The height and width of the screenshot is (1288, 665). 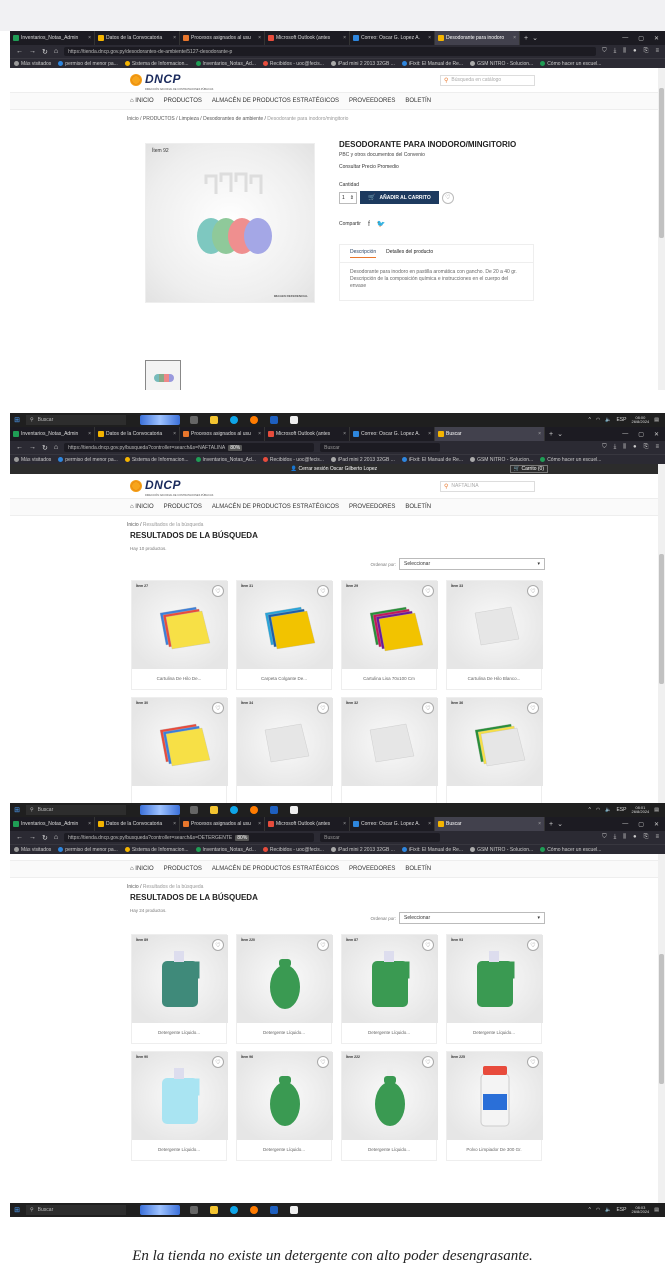 I want to click on clock: 08:01 26/8/2024, so click(x=640, y=810).